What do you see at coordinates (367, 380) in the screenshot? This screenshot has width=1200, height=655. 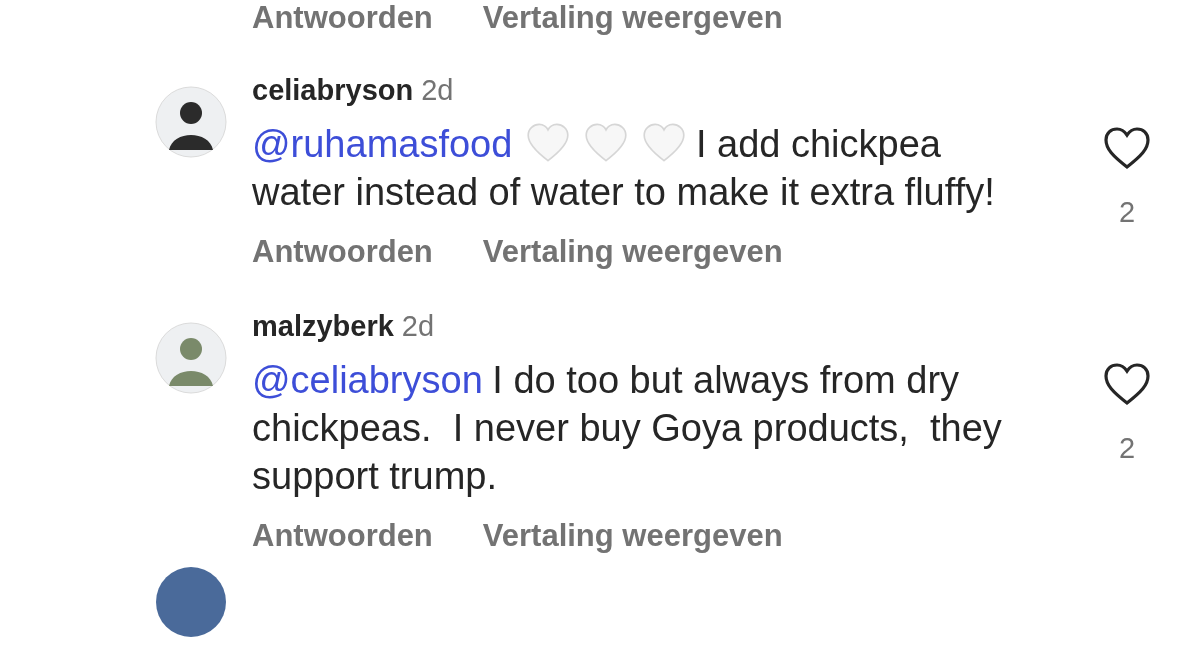 I see `mention-link: @celiabryson` at bounding box center [367, 380].